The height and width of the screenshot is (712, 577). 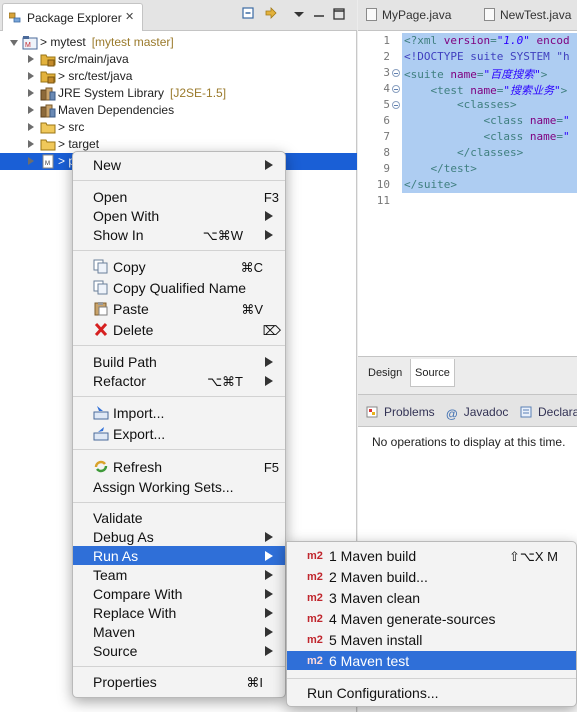 I want to click on menu-item-label: Copy Qualified Name, so click(x=180, y=288).